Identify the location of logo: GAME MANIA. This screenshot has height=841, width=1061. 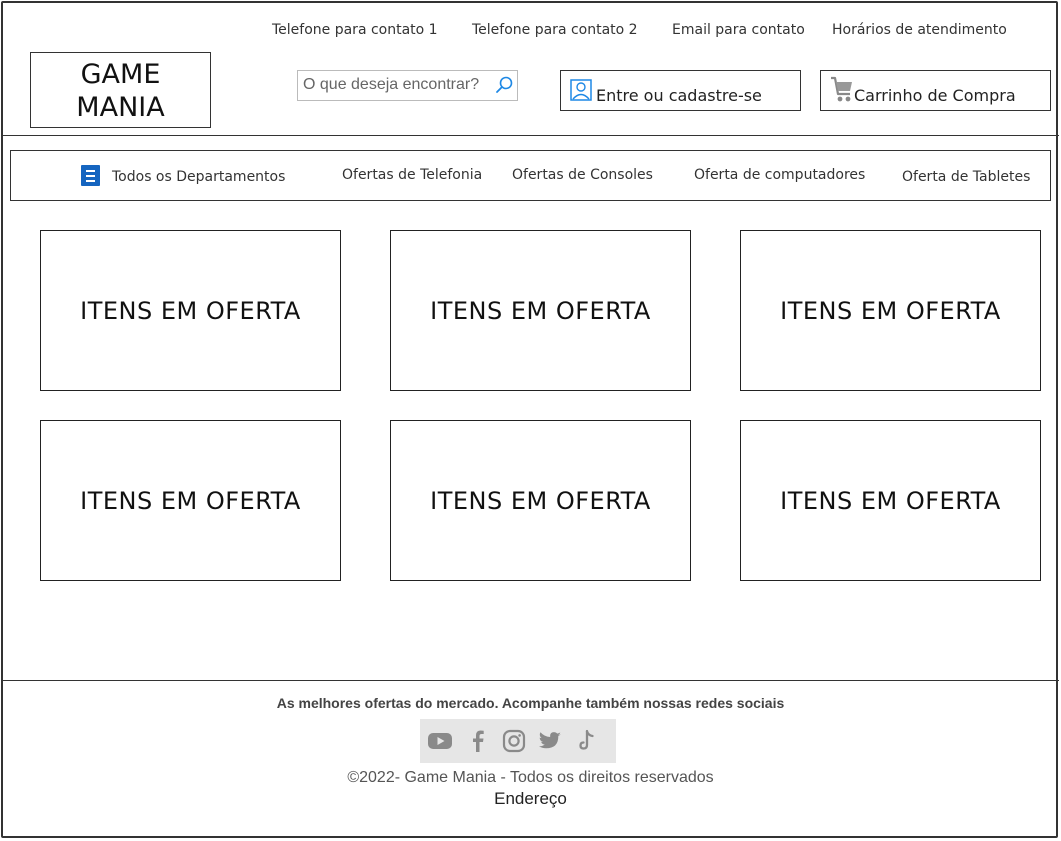
(120, 90).